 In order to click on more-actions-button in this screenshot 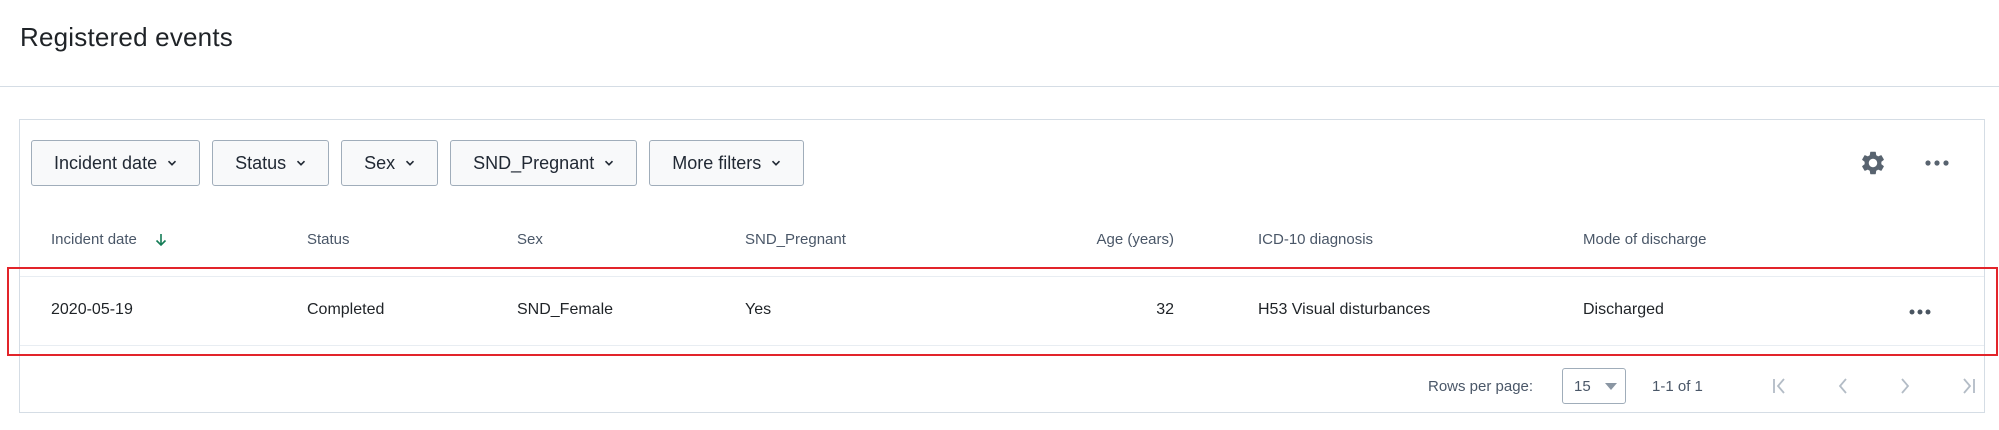, I will do `click(1937, 163)`.